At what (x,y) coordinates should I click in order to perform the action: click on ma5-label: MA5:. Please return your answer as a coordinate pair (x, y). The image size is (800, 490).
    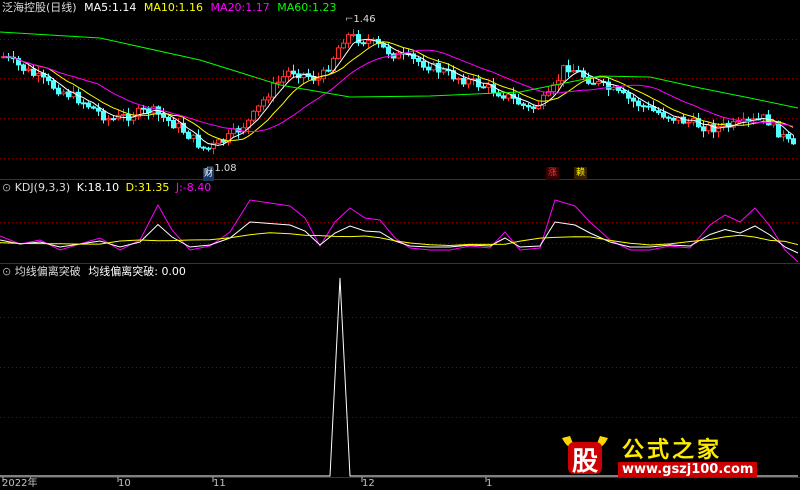
    Looking at the image, I should click on (98, 7).